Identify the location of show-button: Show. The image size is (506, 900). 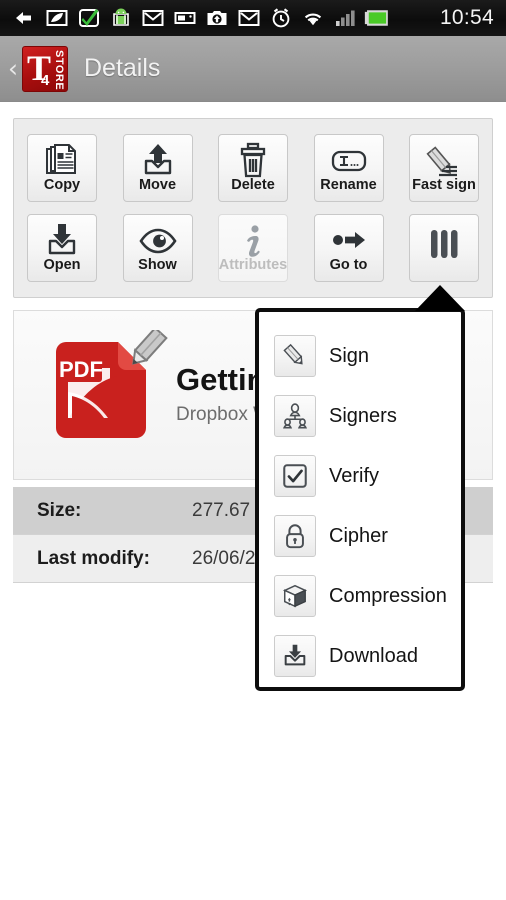
(157, 248).